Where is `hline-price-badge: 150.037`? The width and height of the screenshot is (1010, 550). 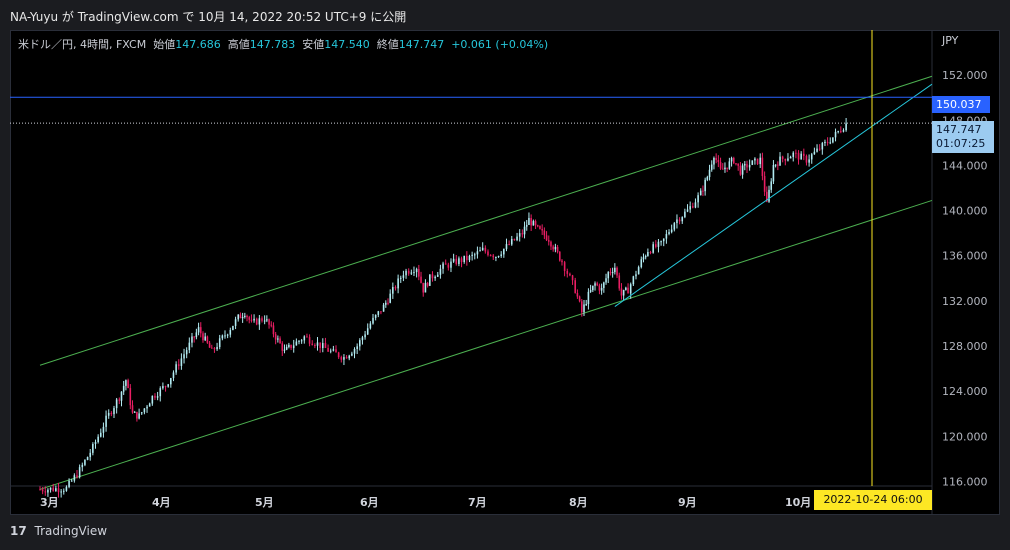 hline-price-badge: 150.037 is located at coordinates (961, 104).